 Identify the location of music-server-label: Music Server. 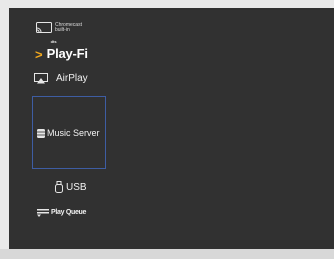
(73, 133).